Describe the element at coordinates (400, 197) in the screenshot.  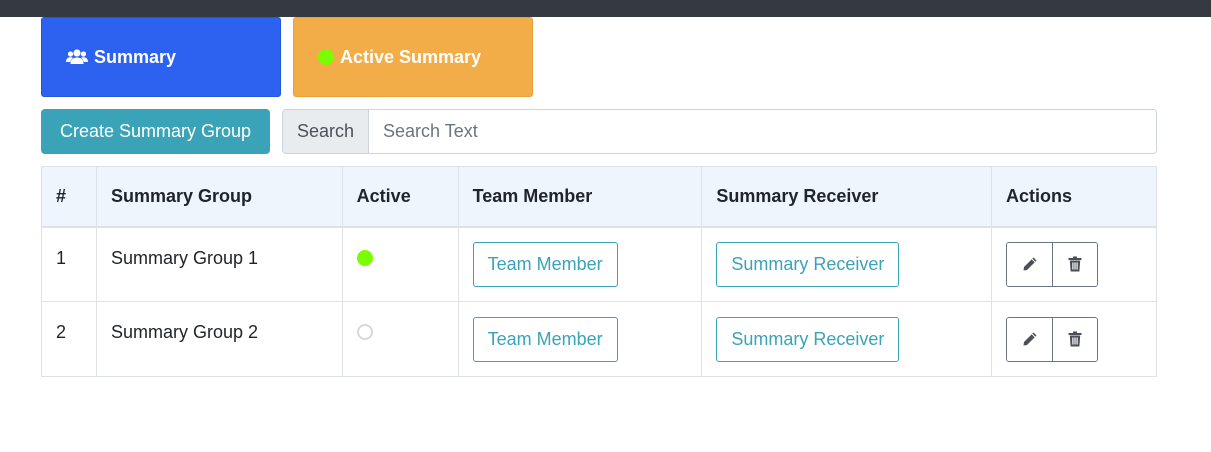
I see `header-active: Active` at that location.